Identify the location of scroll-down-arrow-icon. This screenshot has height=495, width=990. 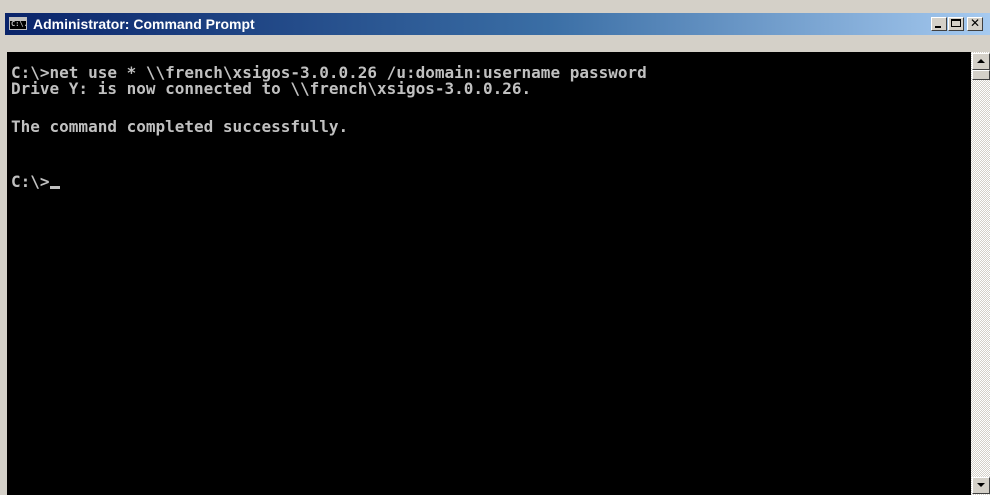
(981, 485).